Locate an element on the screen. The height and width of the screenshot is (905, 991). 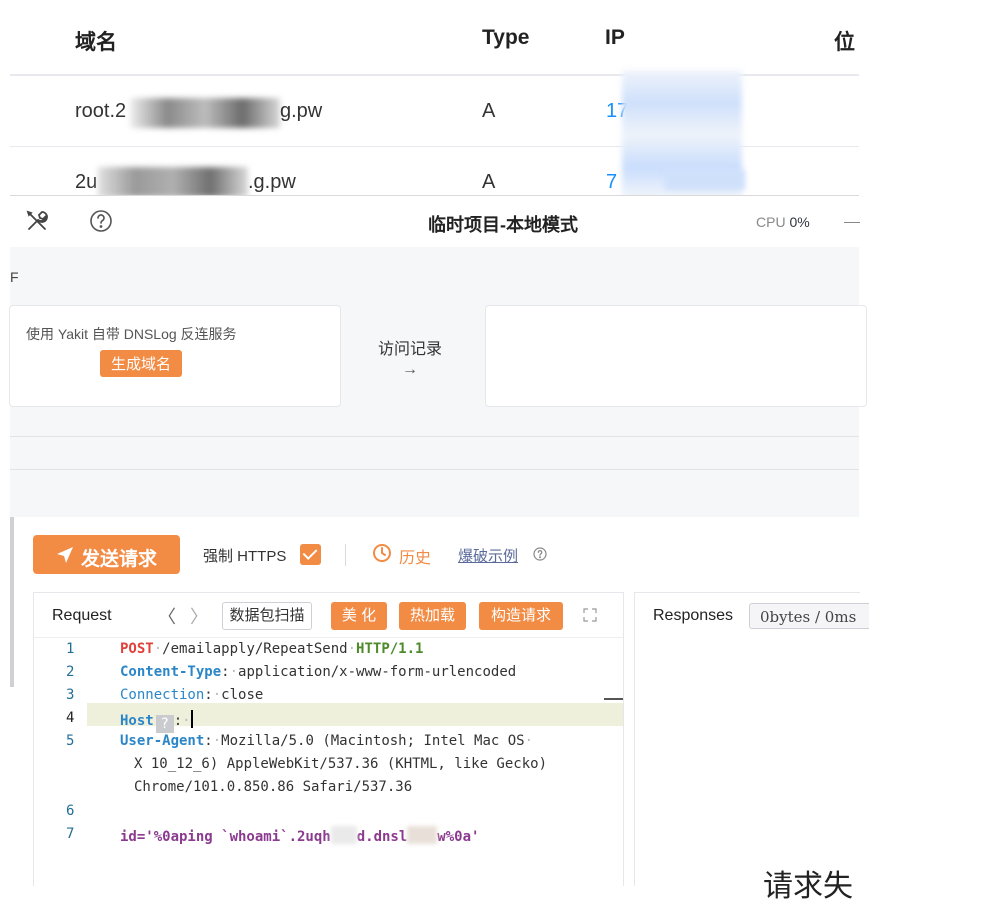
help-icon is located at coordinates (101, 223).